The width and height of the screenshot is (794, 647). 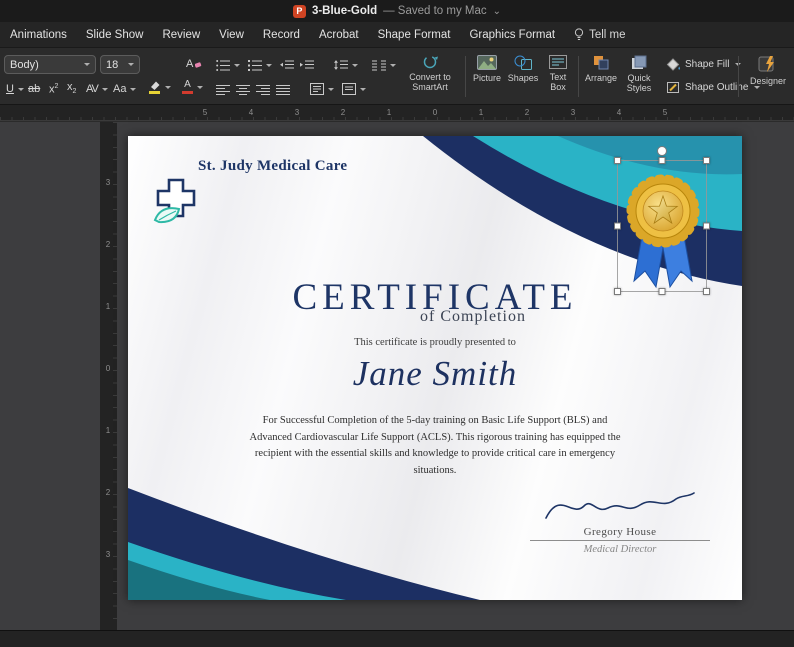 I want to click on medal-graphic-selected, so click(x=662, y=220).